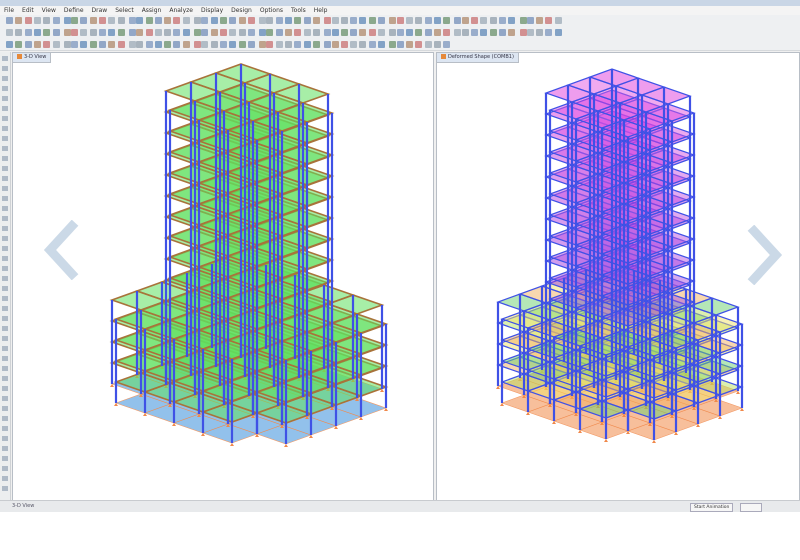 This screenshot has width=800, height=560. I want to click on menu-options: Options, so click(271, 10).